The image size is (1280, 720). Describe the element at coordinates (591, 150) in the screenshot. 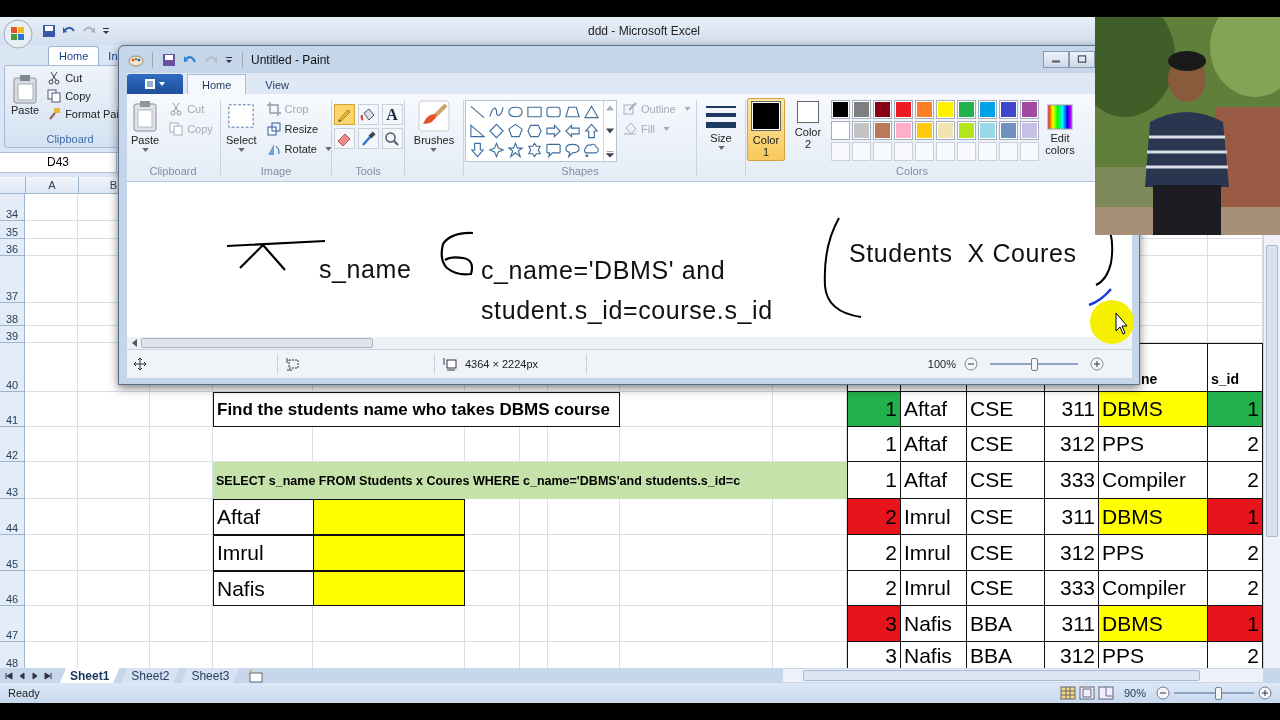

I see `cloud-callout-icon` at that location.